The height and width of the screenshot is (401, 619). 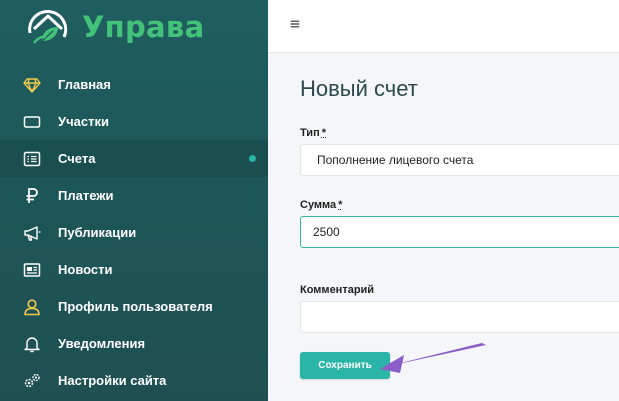 What do you see at coordinates (32, 196) in the screenshot?
I see `ruble-icon` at bounding box center [32, 196].